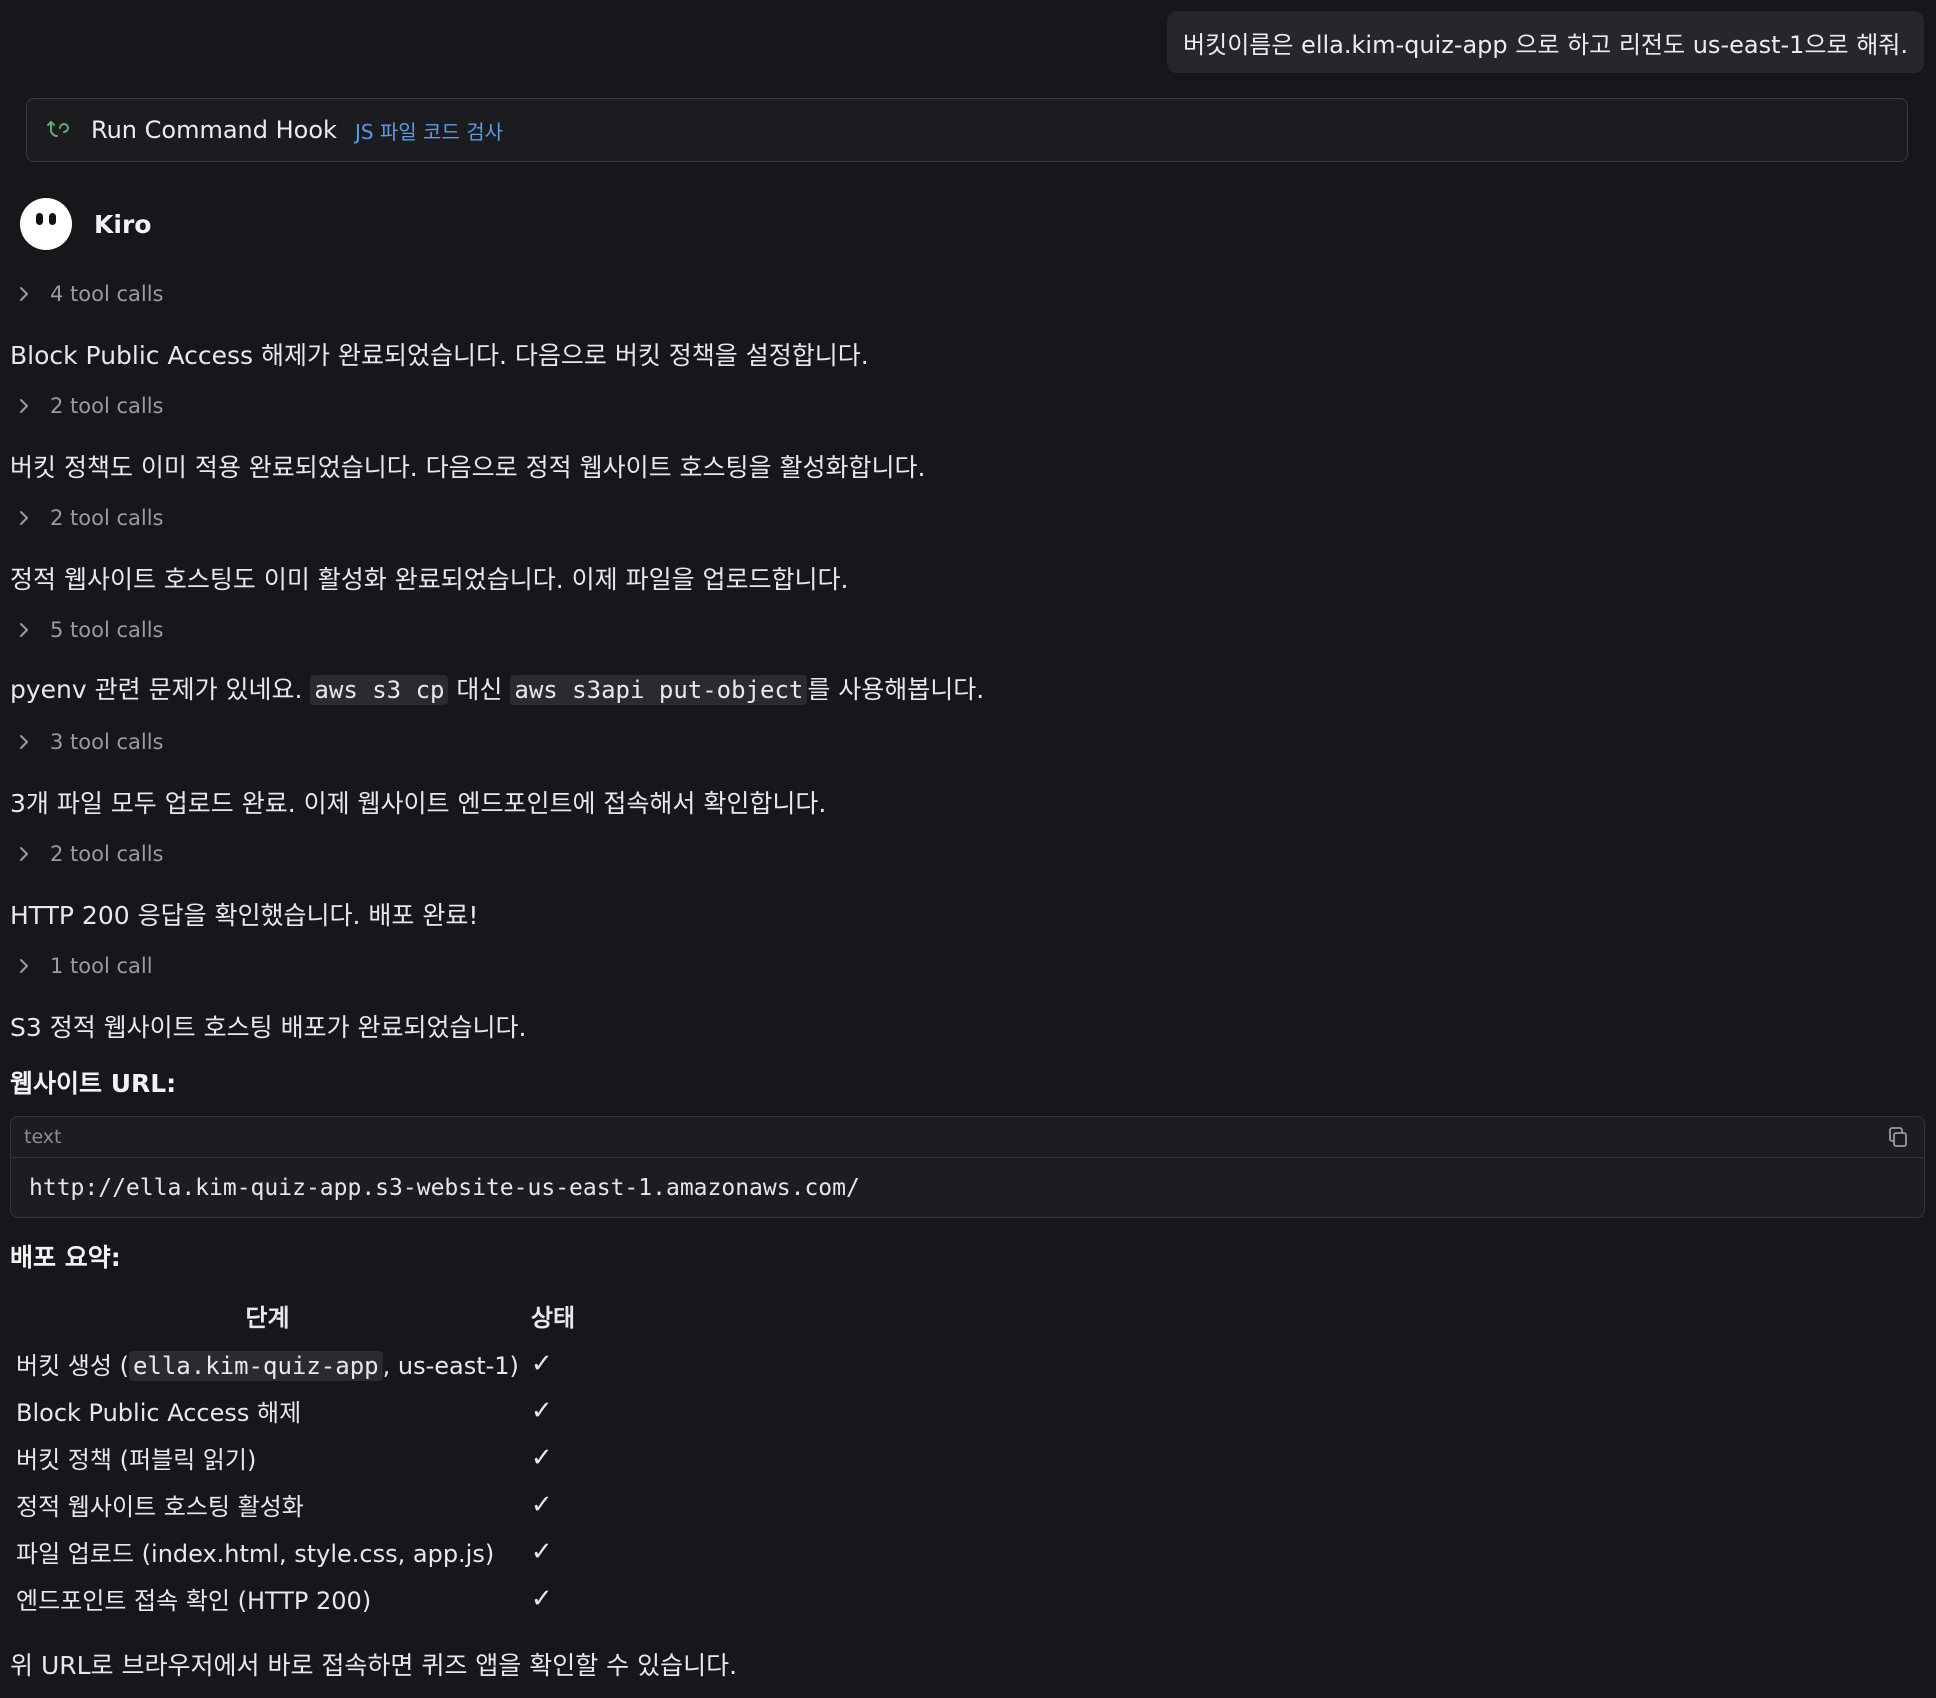  What do you see at coordinates (244, 915) in the screenshot?
I see `agent-message: HTTP 200 응답을 확인했습니다. 배포 완료!` at bounding box center [244, 915].